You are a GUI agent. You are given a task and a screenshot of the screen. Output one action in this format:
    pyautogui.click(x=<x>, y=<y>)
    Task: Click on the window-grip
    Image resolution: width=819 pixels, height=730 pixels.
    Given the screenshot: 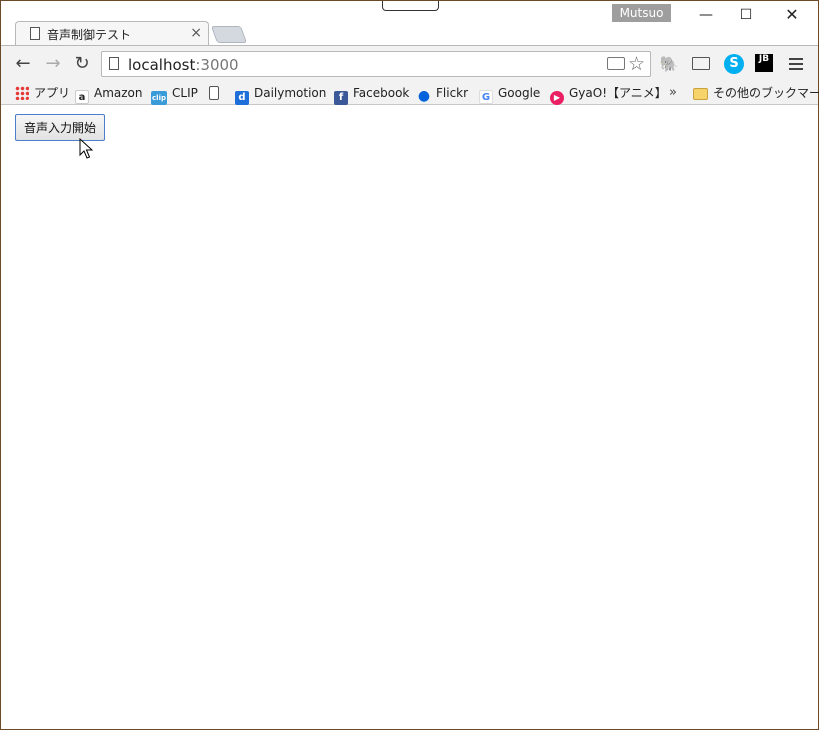 What is the action you would take?
    pyautogui.click(x=410, y=6)
    